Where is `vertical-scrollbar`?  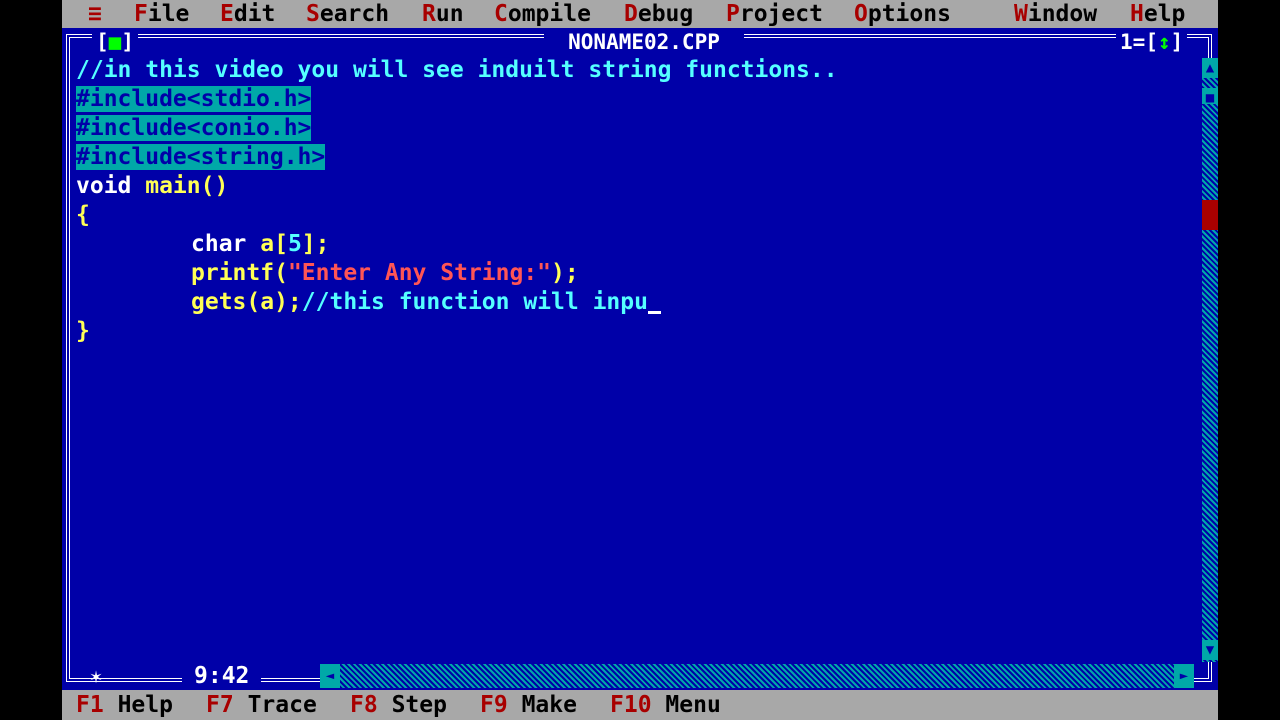
vertical-scrollbar is located at coordinates (1210, 360).